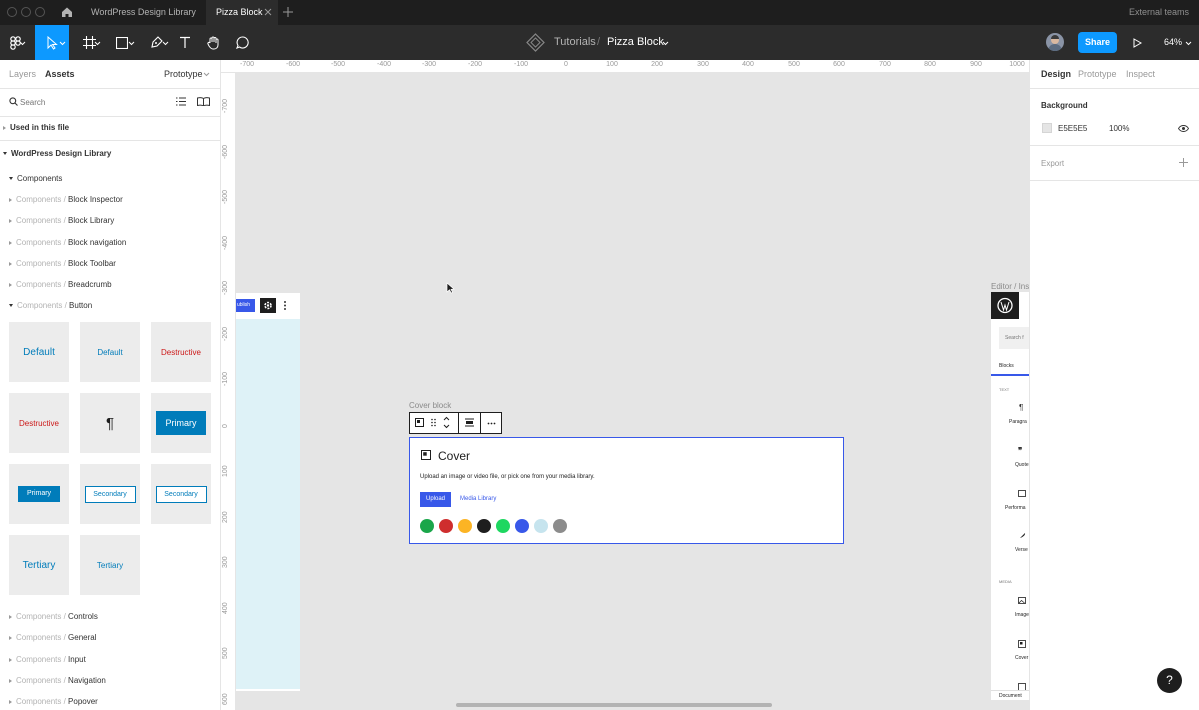 The width and height of the screenshot is (1199, 710). Describe the element at coordinates (242, 12) in the screenshot. I see `tab-pizza-block: Pizza Block` at that location.